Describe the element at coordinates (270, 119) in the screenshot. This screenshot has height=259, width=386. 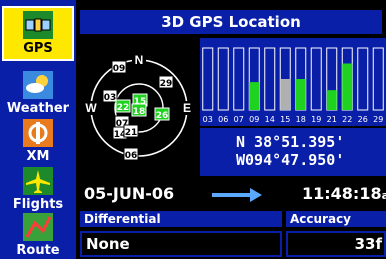
I see `signal-bar-label: 14` at that location.